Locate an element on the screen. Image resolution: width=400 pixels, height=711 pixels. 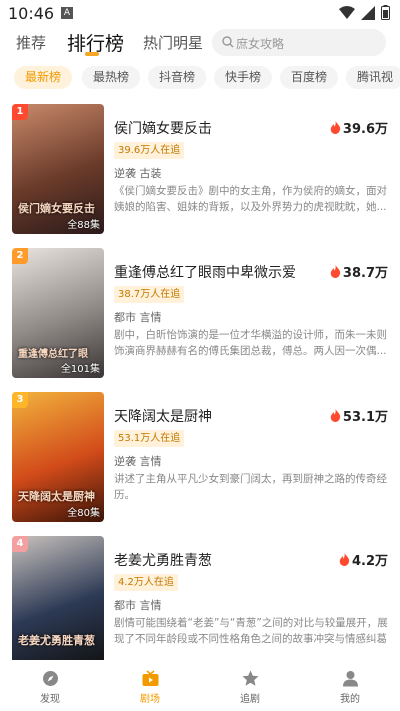
watching-badge: 39.6万人在追 is located at coordinates (149, 150).